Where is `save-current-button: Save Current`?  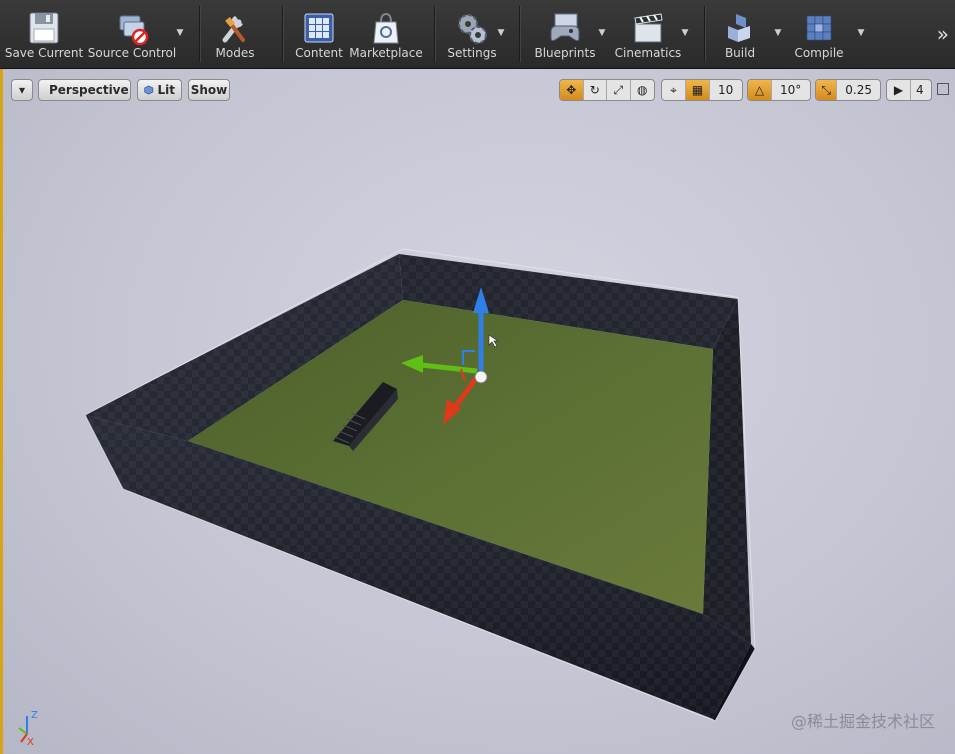 save-current-button: Save Current is located at coordinates (44, 34).